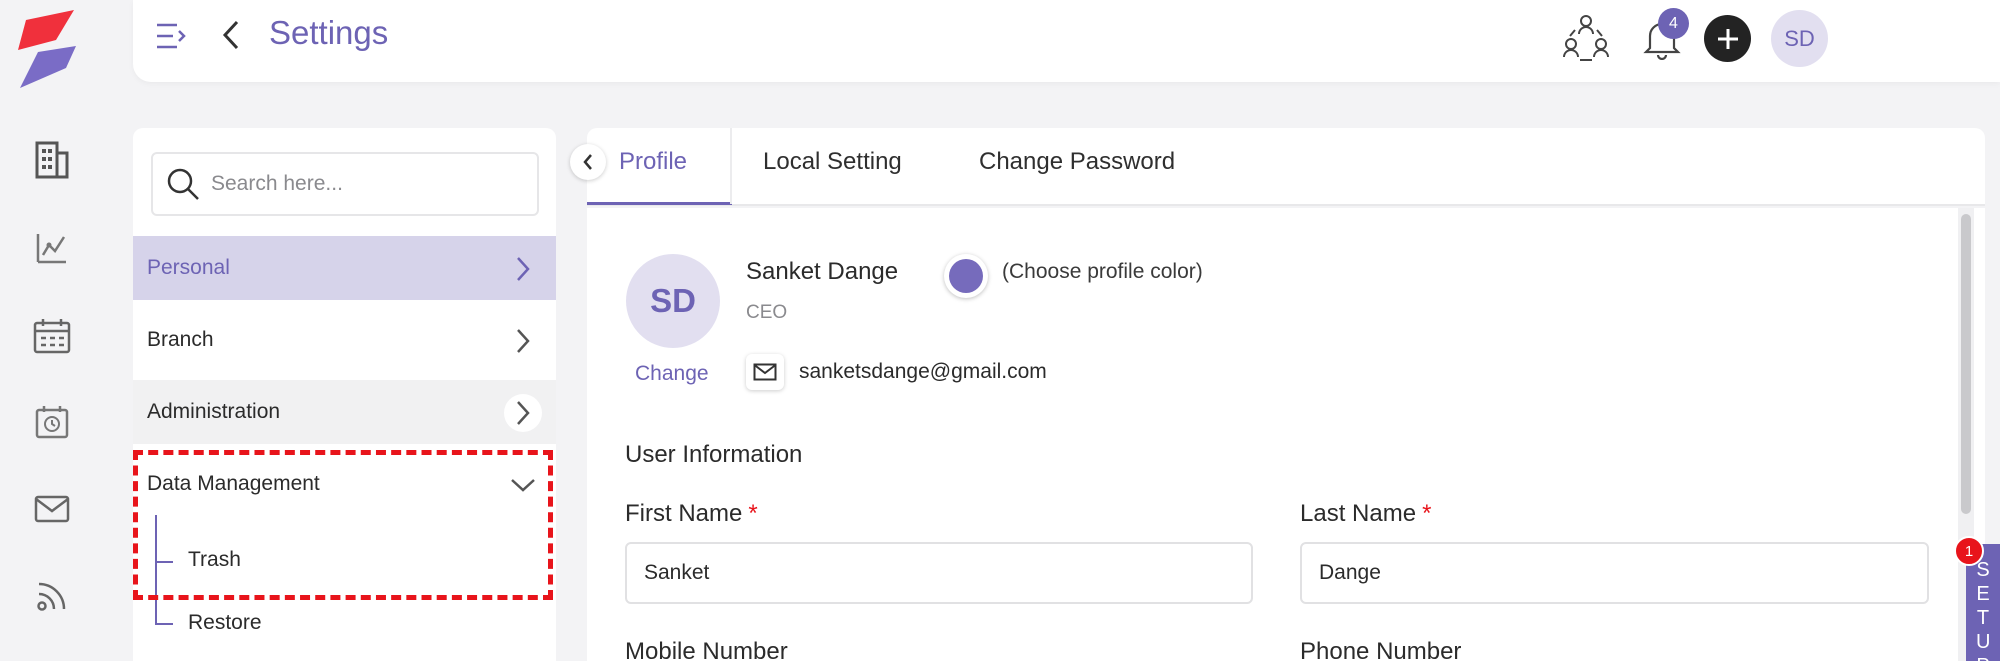  I want to click on clock-calendar-icon, so click(52, 422).